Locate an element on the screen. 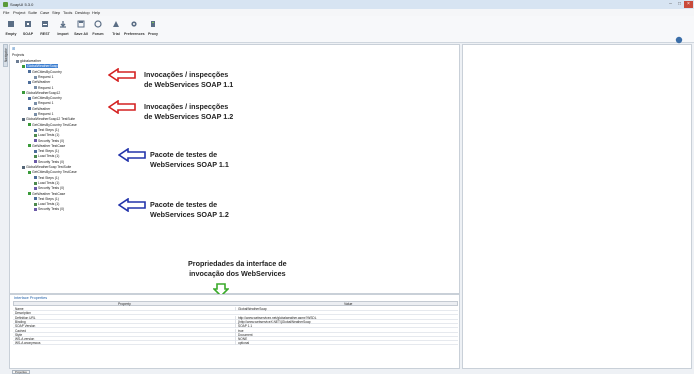 This screenshot has height=374, width=694. steps-icon is located at coordinates (35, 151).